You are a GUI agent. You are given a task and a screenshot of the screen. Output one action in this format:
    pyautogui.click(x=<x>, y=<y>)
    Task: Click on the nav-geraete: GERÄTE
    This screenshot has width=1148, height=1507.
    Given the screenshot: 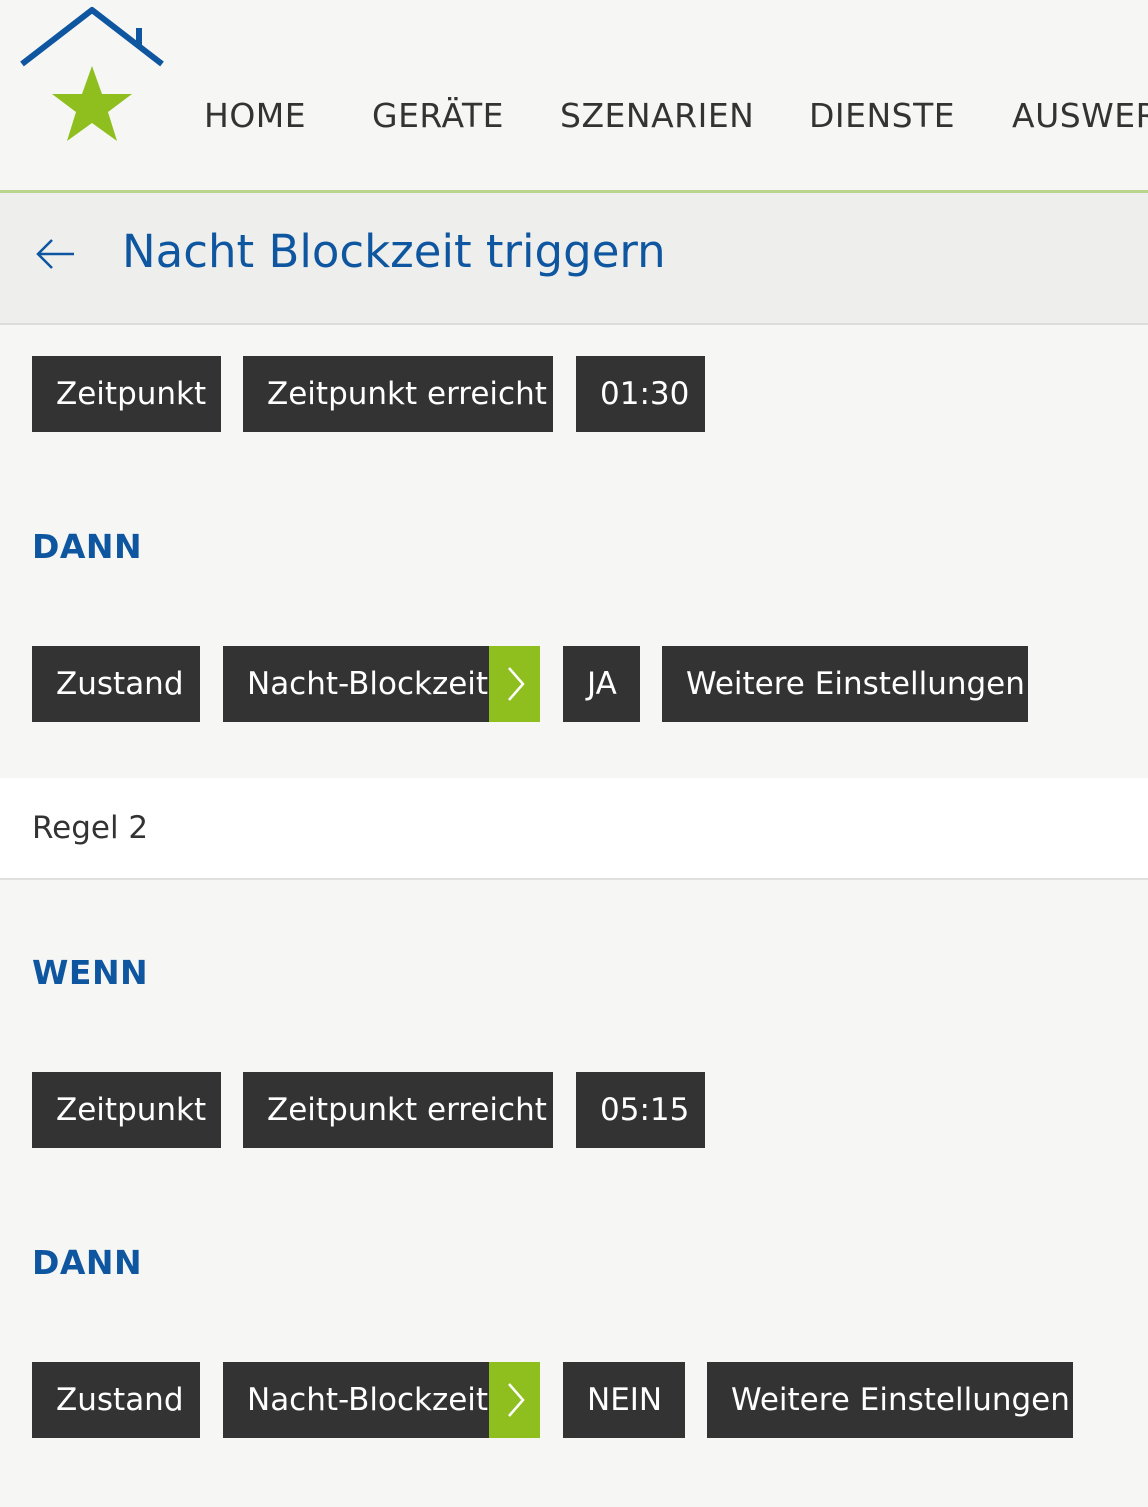 What is the action you would take?
    pyautogui.click(x=438, y=115)
    